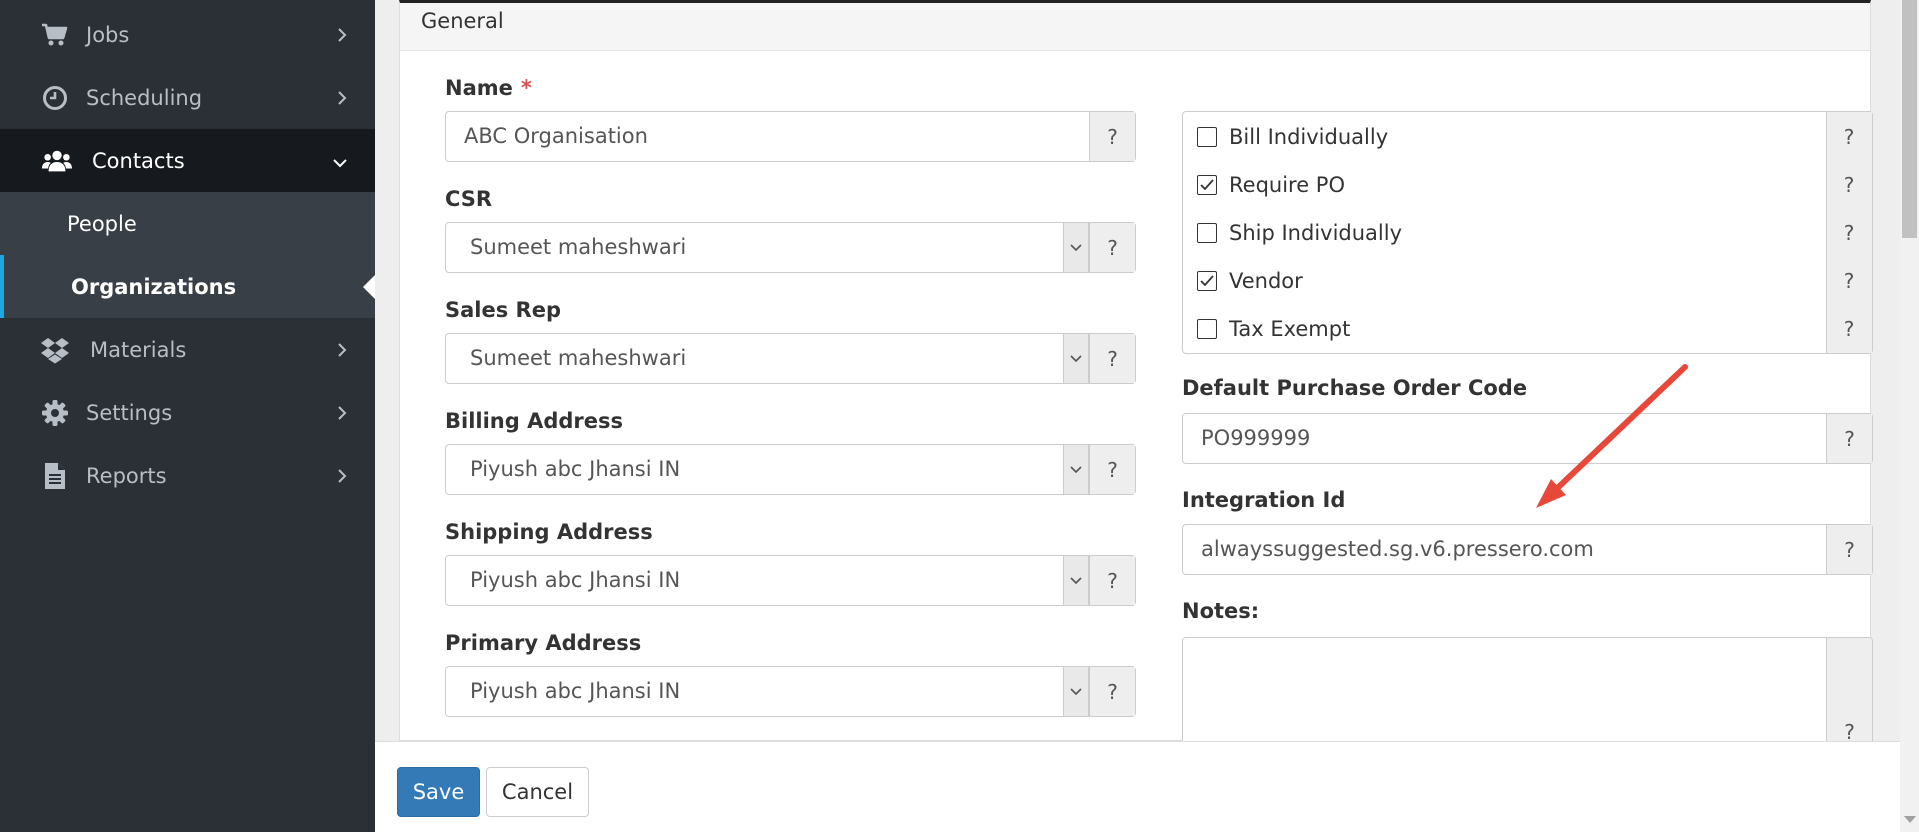  I want to click on sidebar-item-reports: Reports, so click(187, 475).